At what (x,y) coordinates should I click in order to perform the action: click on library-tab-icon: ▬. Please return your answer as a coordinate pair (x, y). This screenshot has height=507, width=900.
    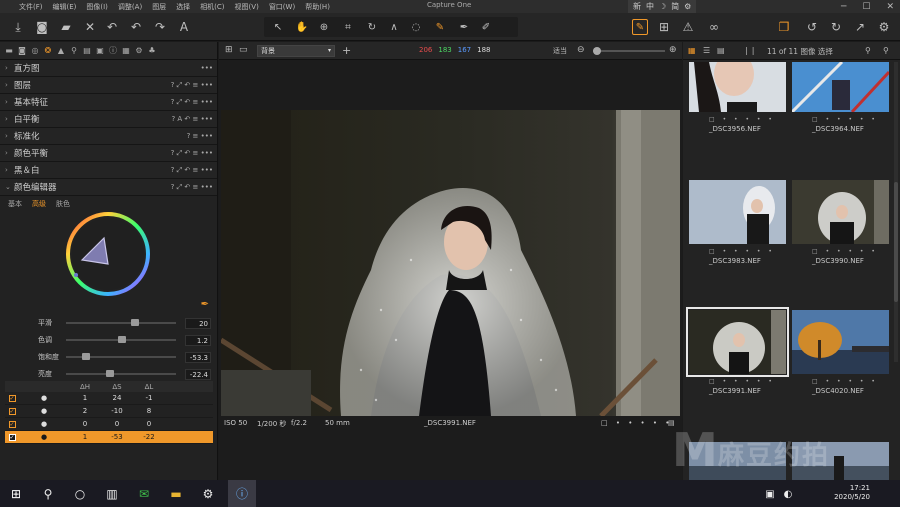
    Looking at the image, I should click on (9, 51).